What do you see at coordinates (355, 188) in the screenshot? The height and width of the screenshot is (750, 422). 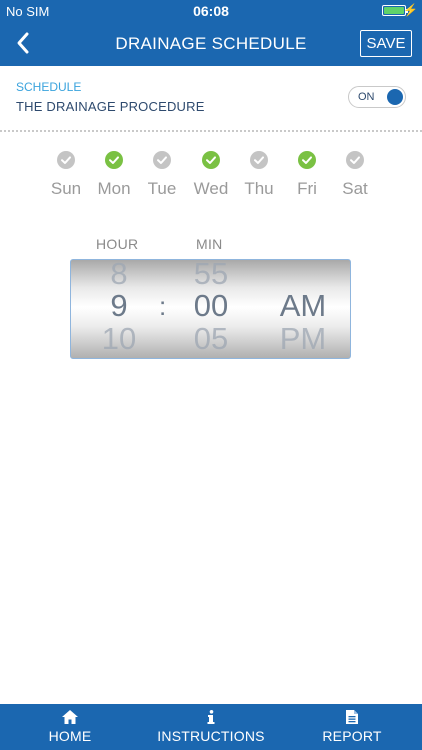 I see `day-label: Sat` at bounding box center [355, 188].